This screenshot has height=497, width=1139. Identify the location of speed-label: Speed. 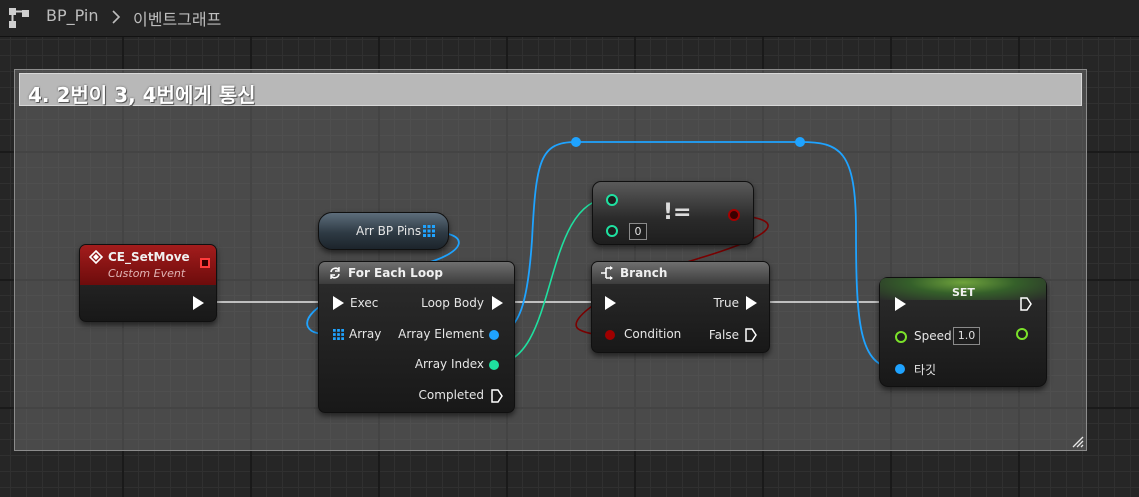
(933, 336).